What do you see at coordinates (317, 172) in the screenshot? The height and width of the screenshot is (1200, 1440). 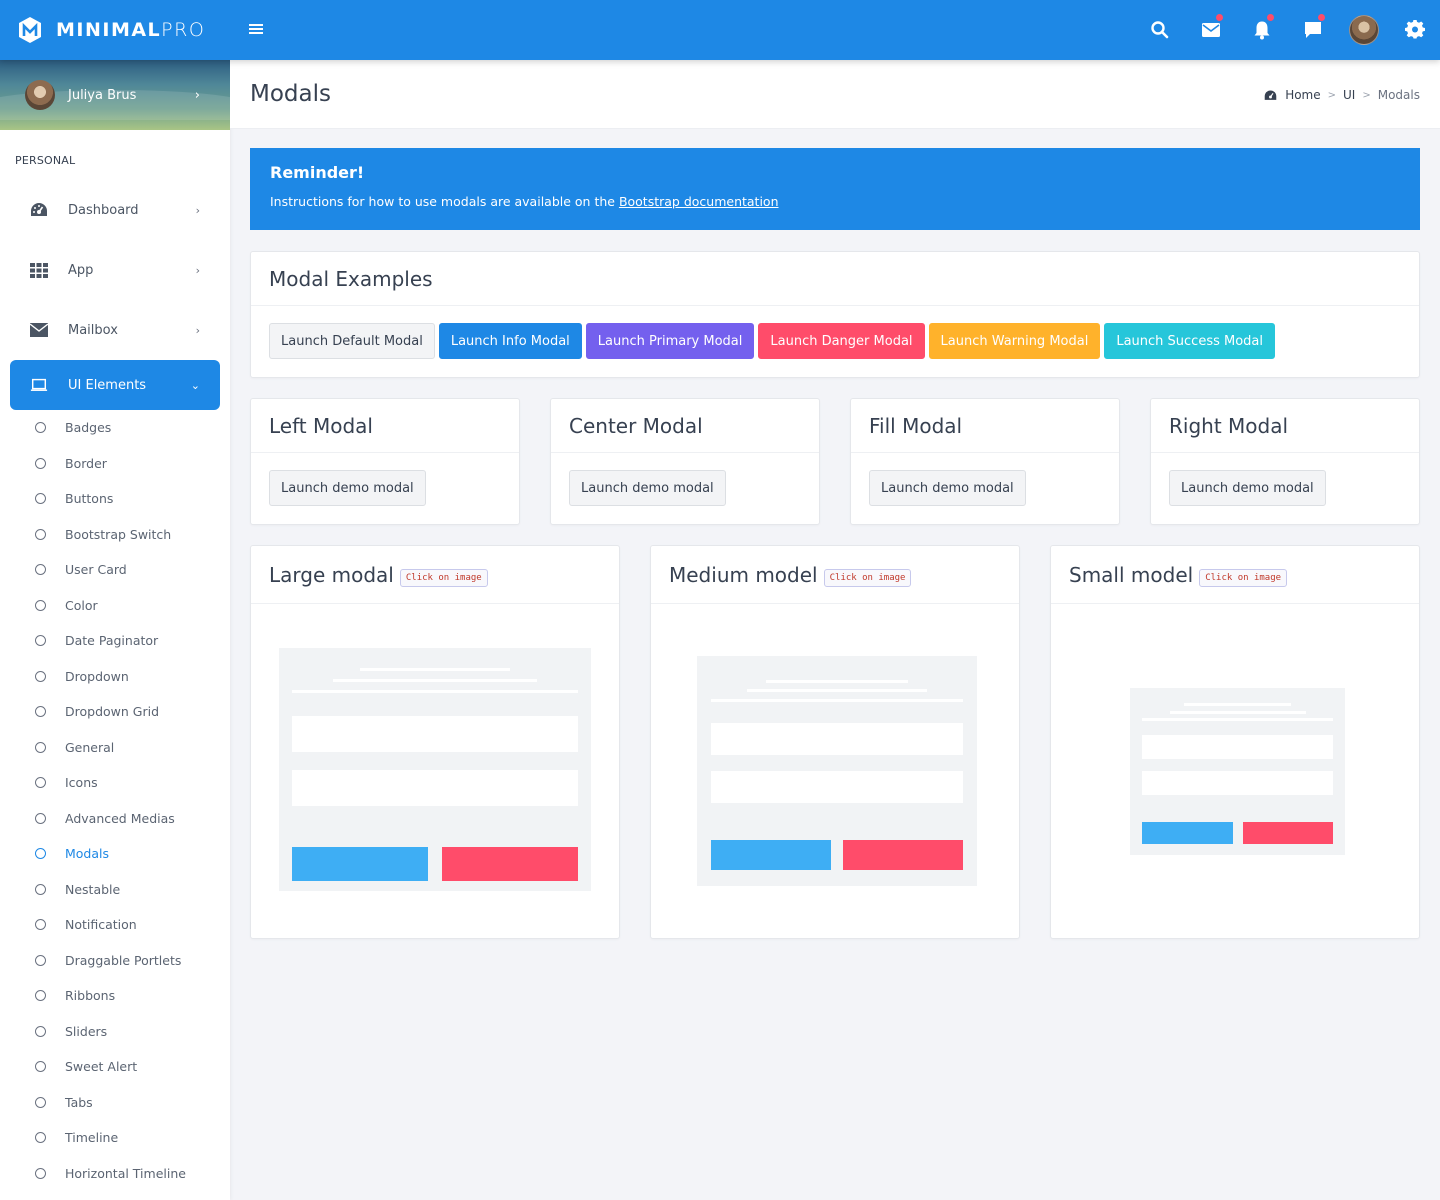 I see `callout-title: Reminder!` at bounding box center [317, 172].